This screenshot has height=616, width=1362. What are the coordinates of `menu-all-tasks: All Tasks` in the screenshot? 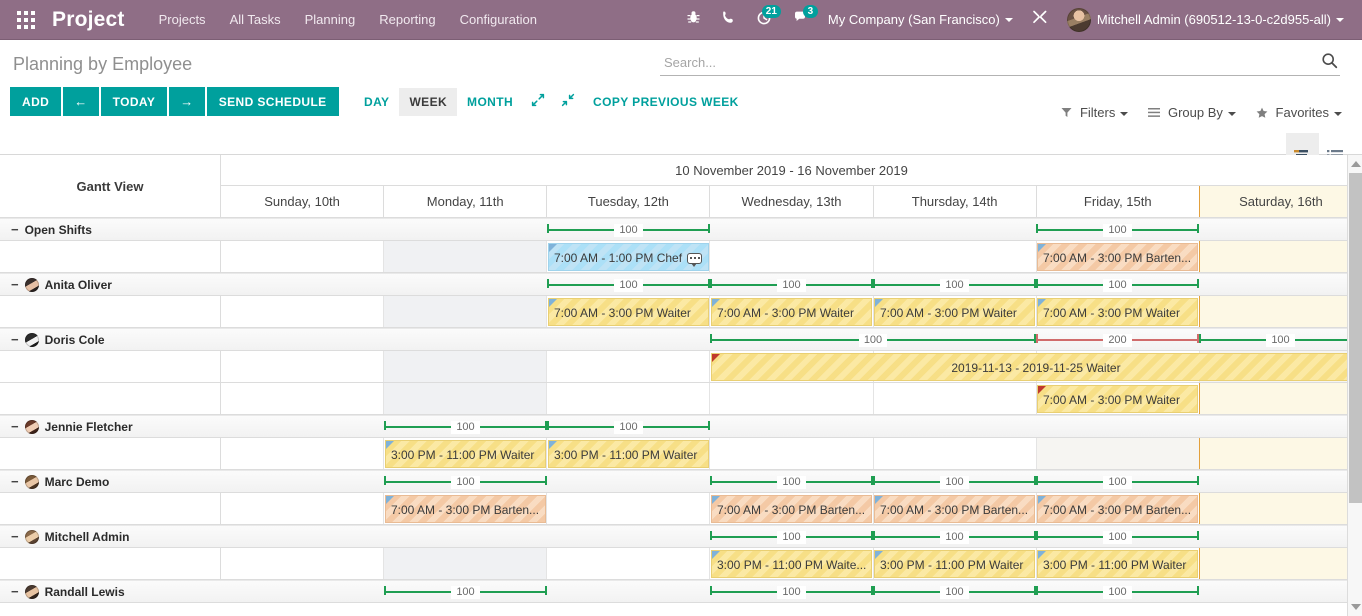 It's located at (255, 20).